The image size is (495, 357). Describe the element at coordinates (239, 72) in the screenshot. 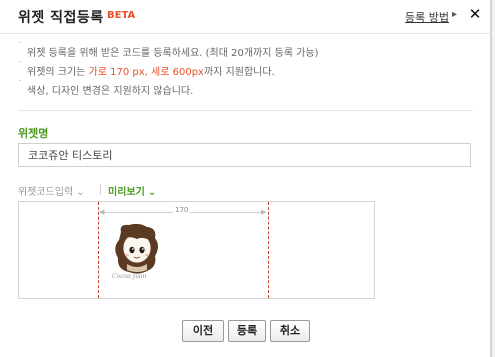

I see `note-text-end: 까지 지원합니다.` at that location.